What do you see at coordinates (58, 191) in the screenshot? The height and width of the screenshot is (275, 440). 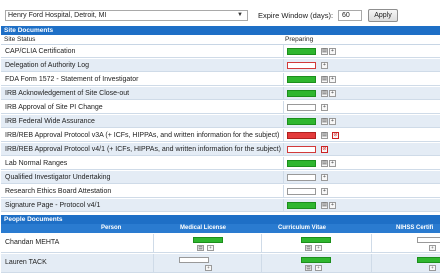 I see `site-document-name: Research Ethics Board Attestation` at bounding box center [58, 191].